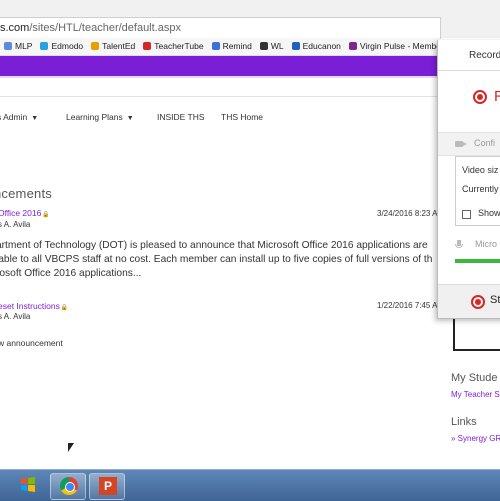  I want to click on nav-item-label: INSIDE THS, so click(181, 117).